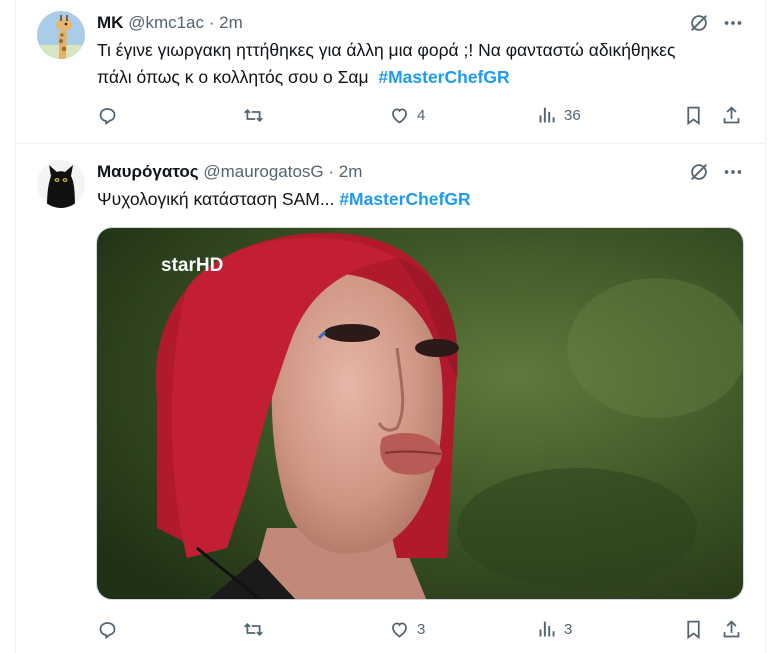 This screenshot has width=778, height=653. What do you see at coordinates (421, 115) in the screenshot?
I see `like-count: 4` at bounding box center [421, 115].